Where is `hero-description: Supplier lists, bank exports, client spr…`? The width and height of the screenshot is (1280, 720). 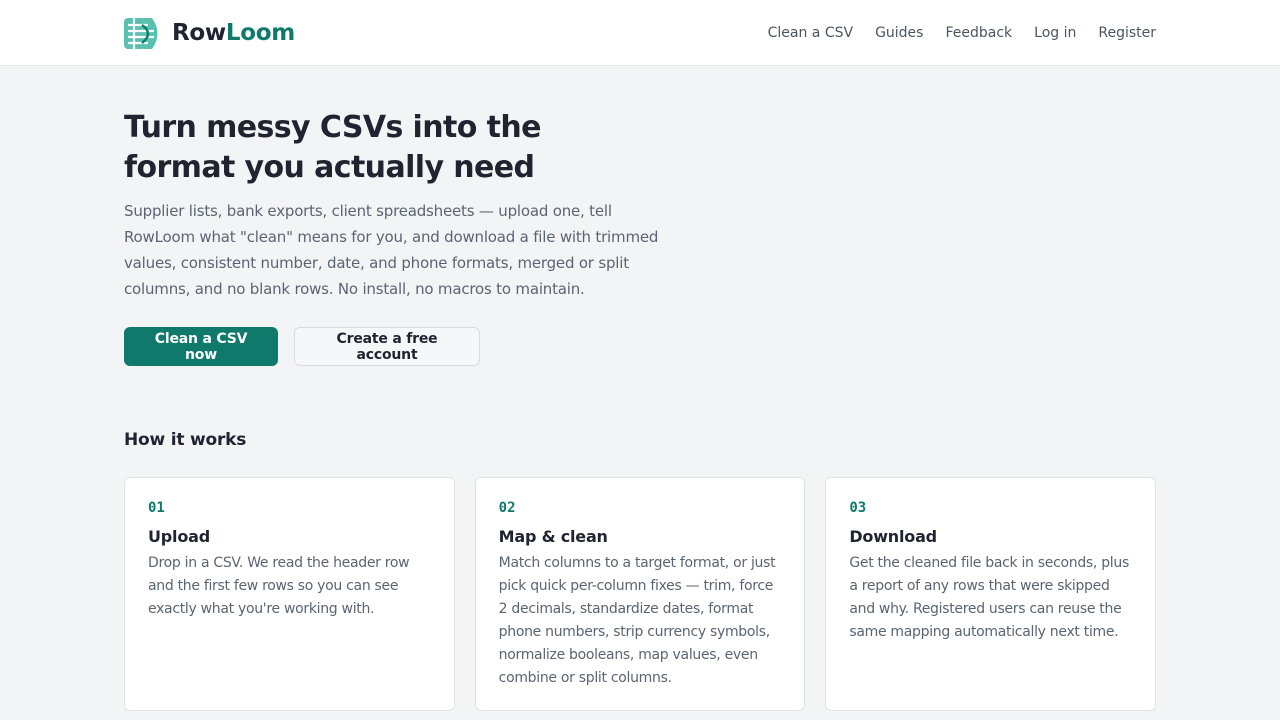
hero-description: Supplier lists, bank exports, client spr… is located at coordinates (391, 250).